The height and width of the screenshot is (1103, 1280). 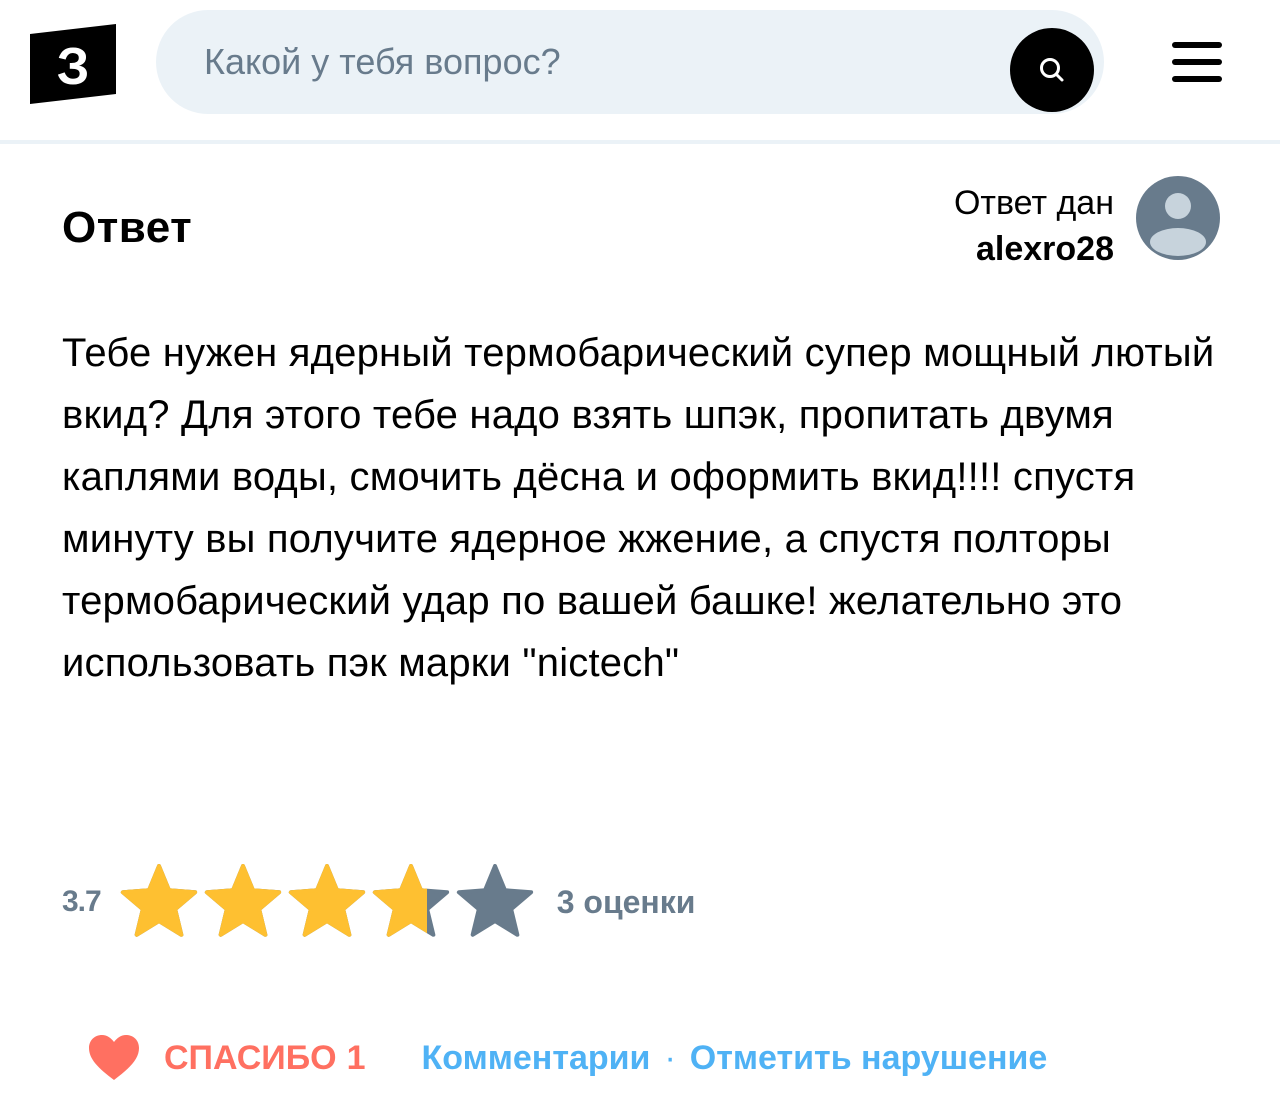 What do you see at coordinates (1033, 203) in the screenshot?
I see `author-caption: Ответ дан` at bounding box center [1033, 203].